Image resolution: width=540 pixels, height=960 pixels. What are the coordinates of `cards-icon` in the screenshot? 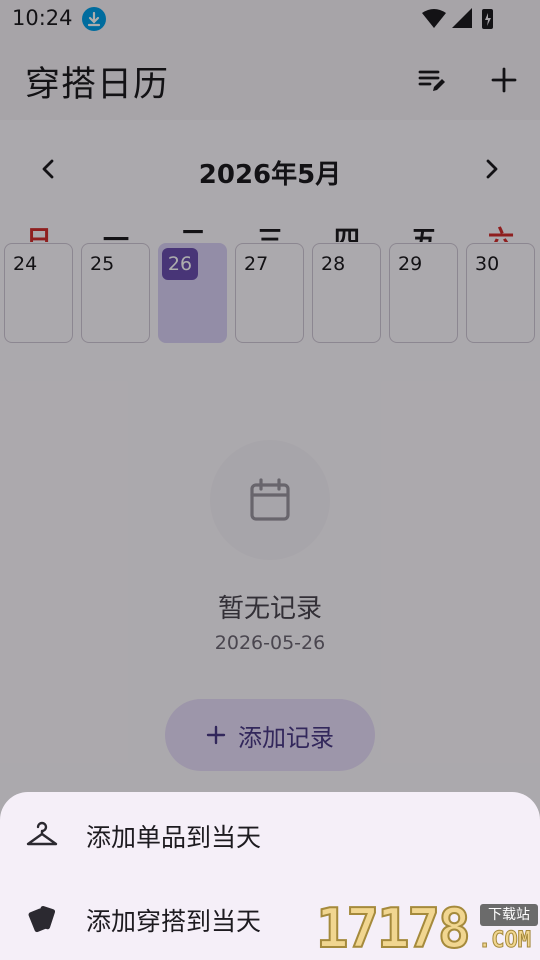 It's located at (42, 918).